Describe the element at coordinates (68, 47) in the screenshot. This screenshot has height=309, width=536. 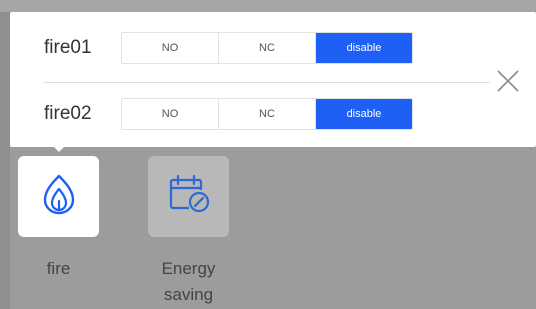
I see `config-row-label: fire01` at that location.